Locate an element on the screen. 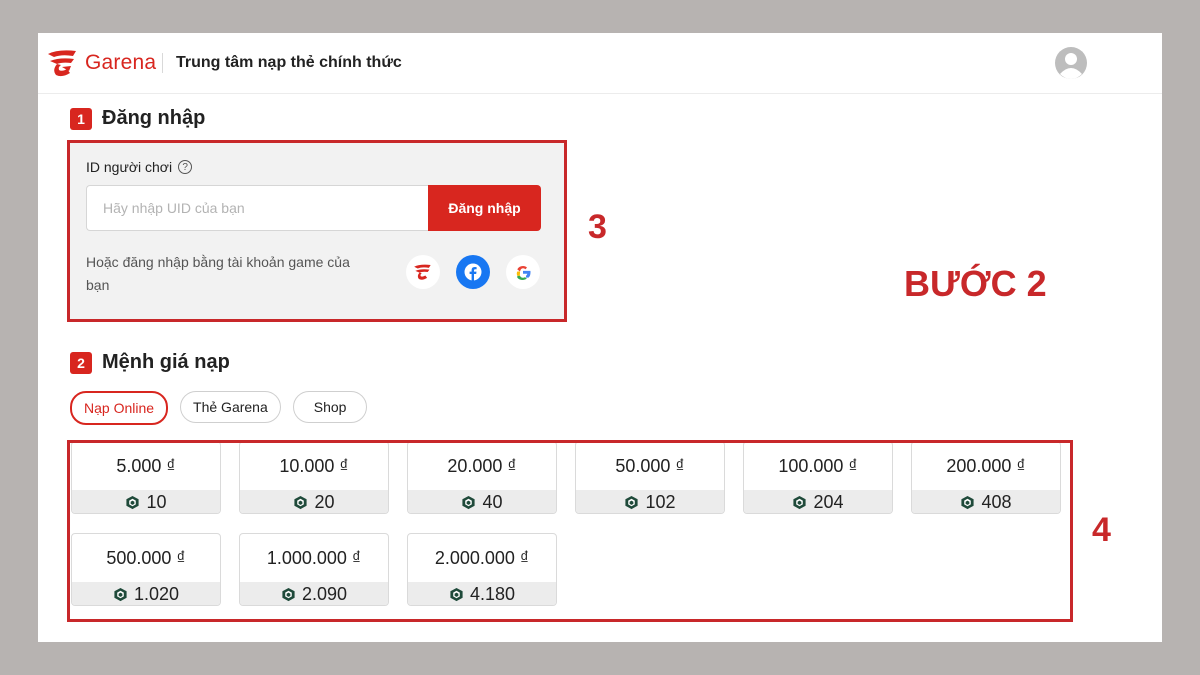 The width and height of the screenshot is (1200, 675). top-header: Garena Trung tâm nạp thẻ chính thức is located at coordinates (600, 63).